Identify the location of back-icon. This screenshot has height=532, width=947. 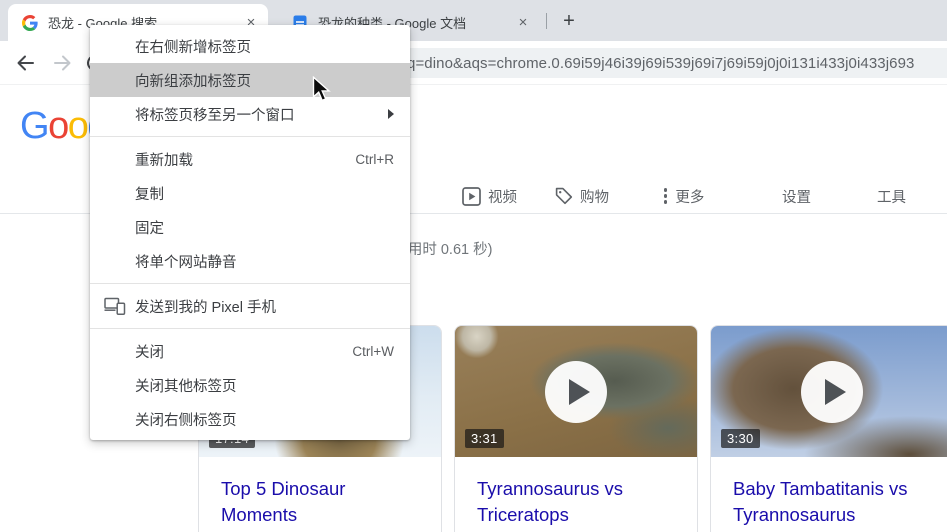
(25, 63).